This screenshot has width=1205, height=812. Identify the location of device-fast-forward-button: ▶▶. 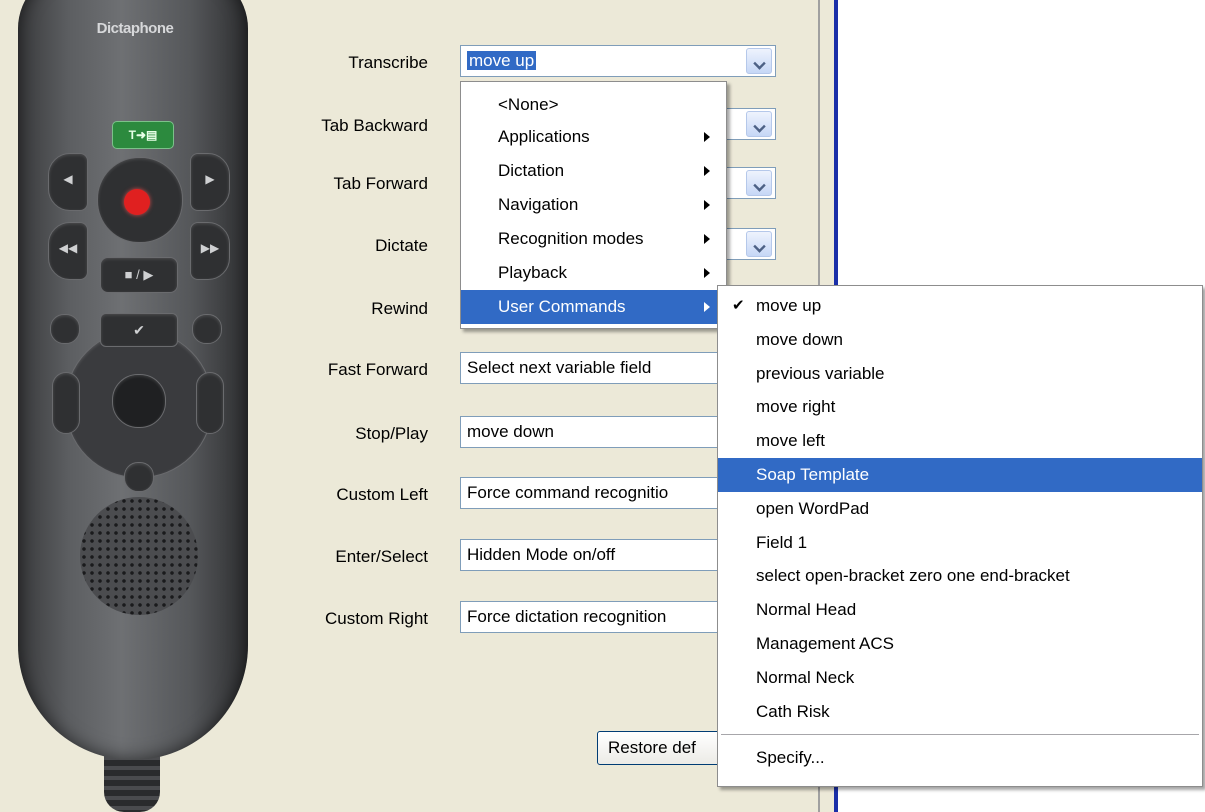
(210, 251).